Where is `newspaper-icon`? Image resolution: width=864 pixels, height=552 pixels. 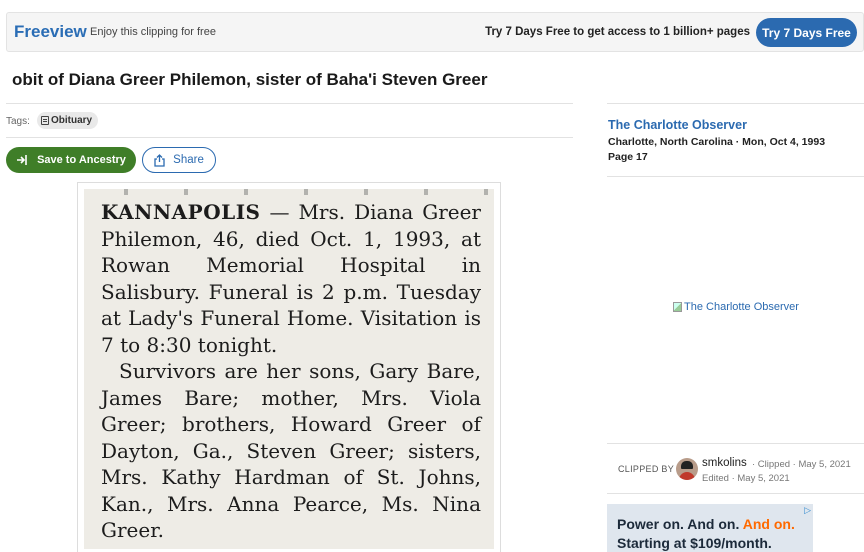 newspaper-icon is located at coordinates (45, 120).